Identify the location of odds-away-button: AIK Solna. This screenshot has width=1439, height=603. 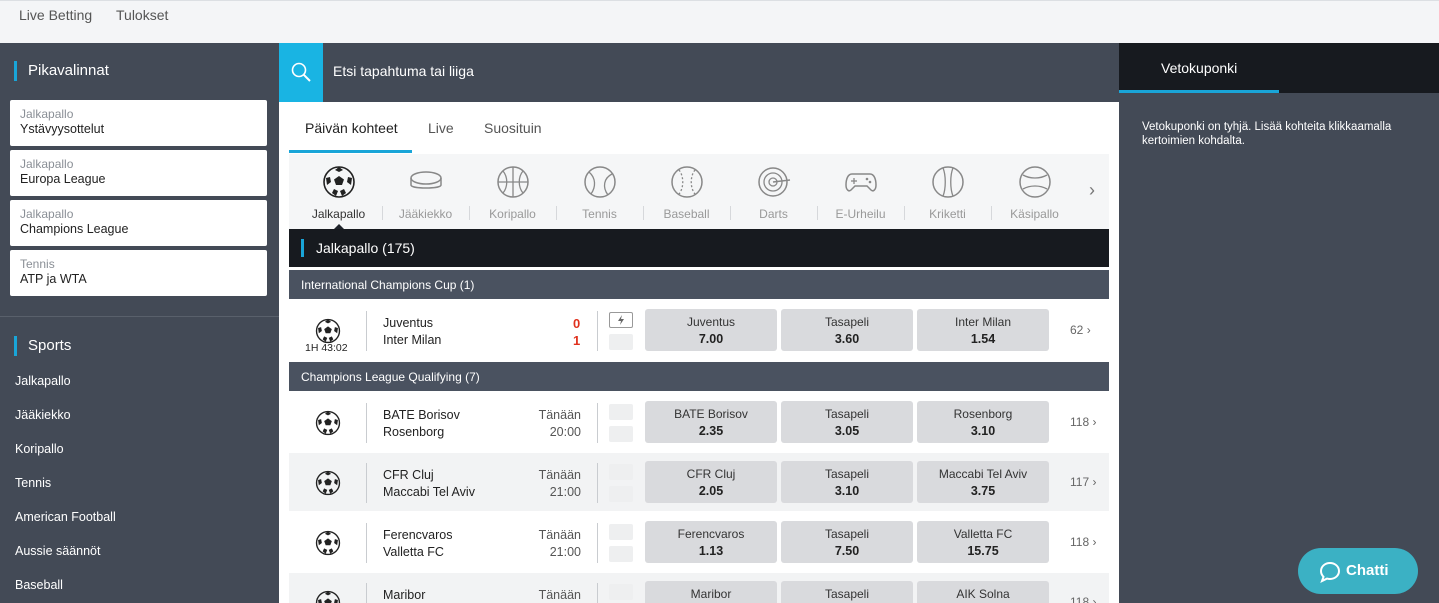
(983, 592).